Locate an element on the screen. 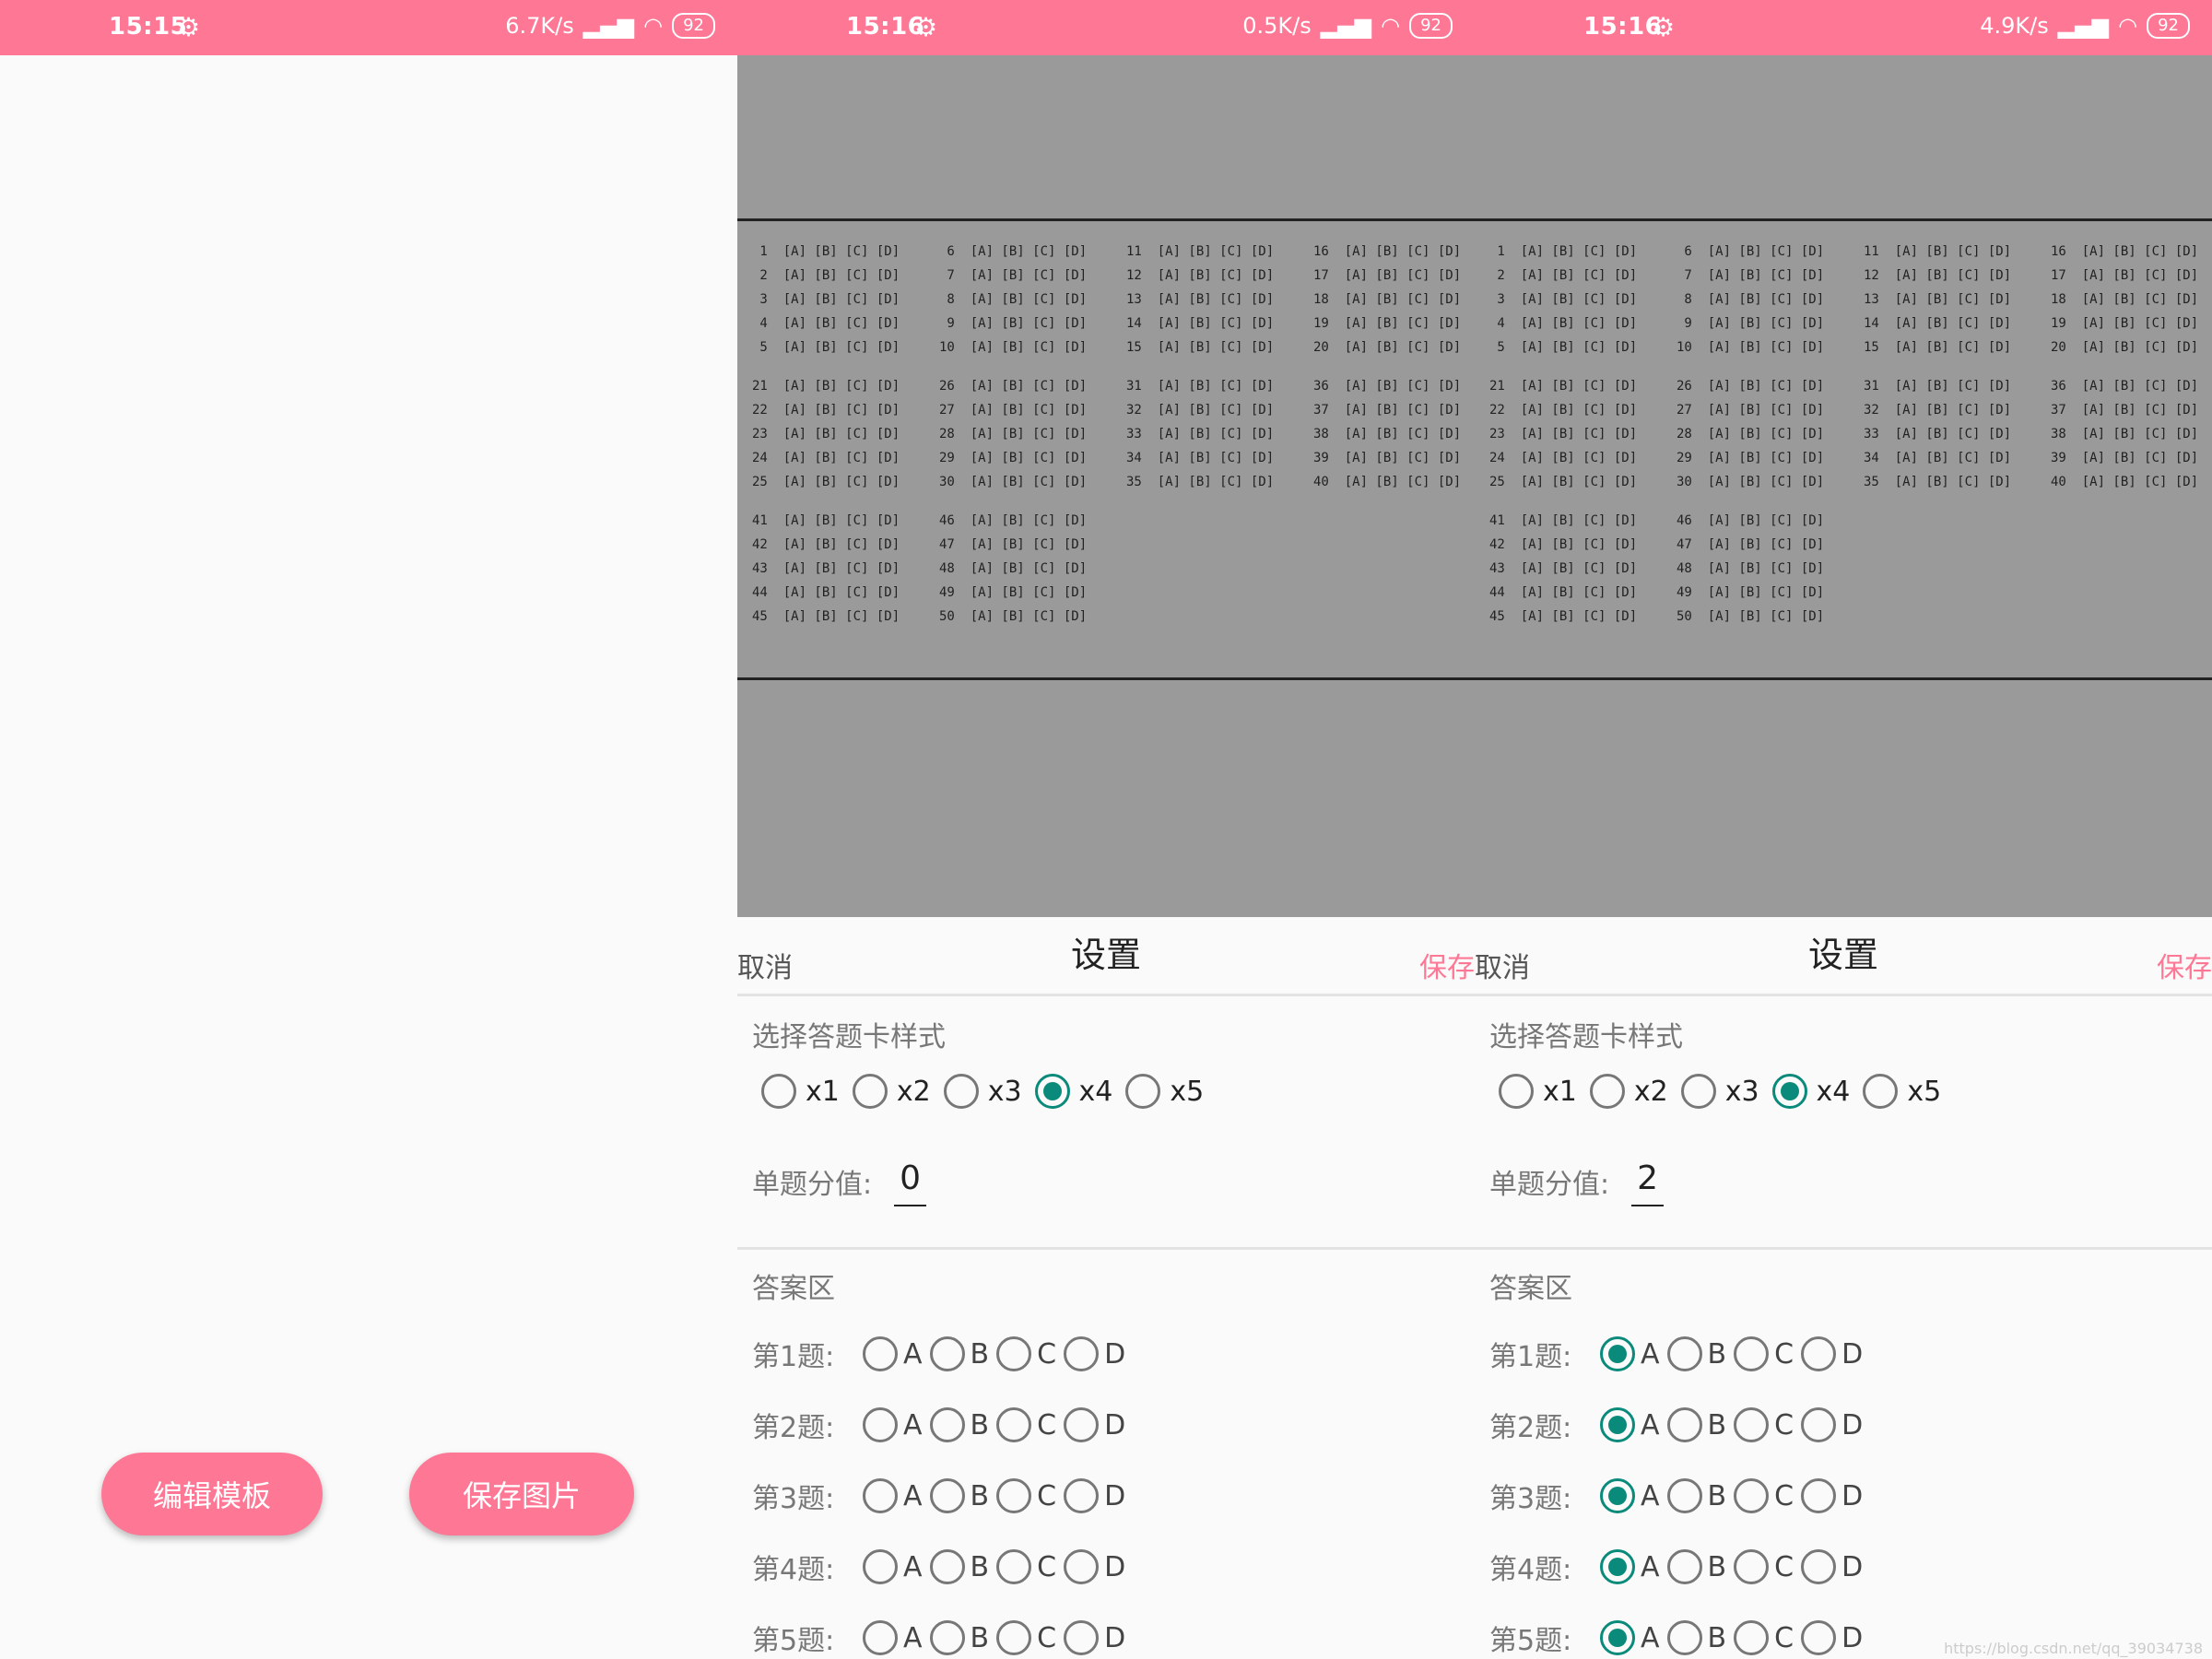  edit-template-button: 编辑模板 is located at coordinates (212, 1494).